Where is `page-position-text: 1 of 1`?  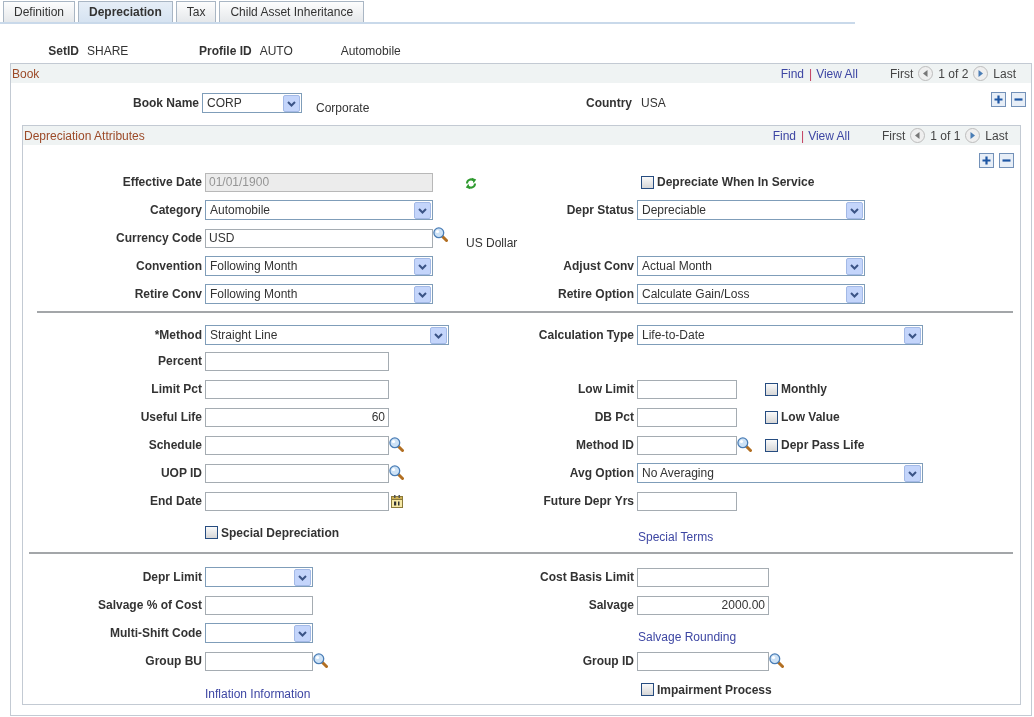 page-position-text: 1 of 1 is located at coordinates (945, 135).